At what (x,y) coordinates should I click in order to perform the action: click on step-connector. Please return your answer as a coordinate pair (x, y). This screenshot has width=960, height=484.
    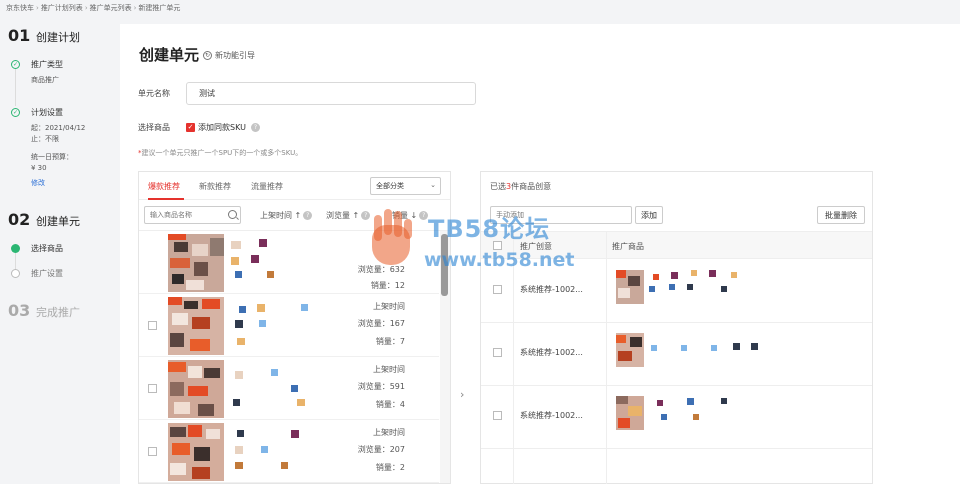
    Looking at the image, I should click on (15, 87).